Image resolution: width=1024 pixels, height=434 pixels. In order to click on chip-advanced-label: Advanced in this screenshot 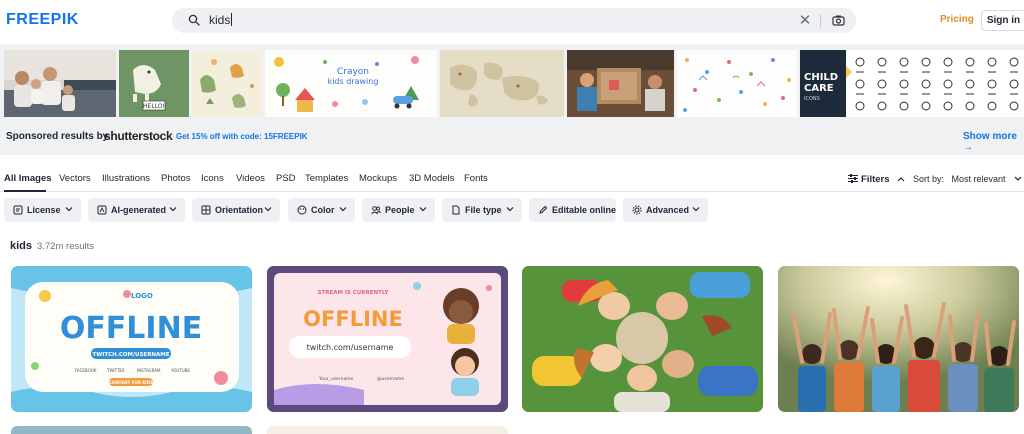, I will do `click(668, 210)`.